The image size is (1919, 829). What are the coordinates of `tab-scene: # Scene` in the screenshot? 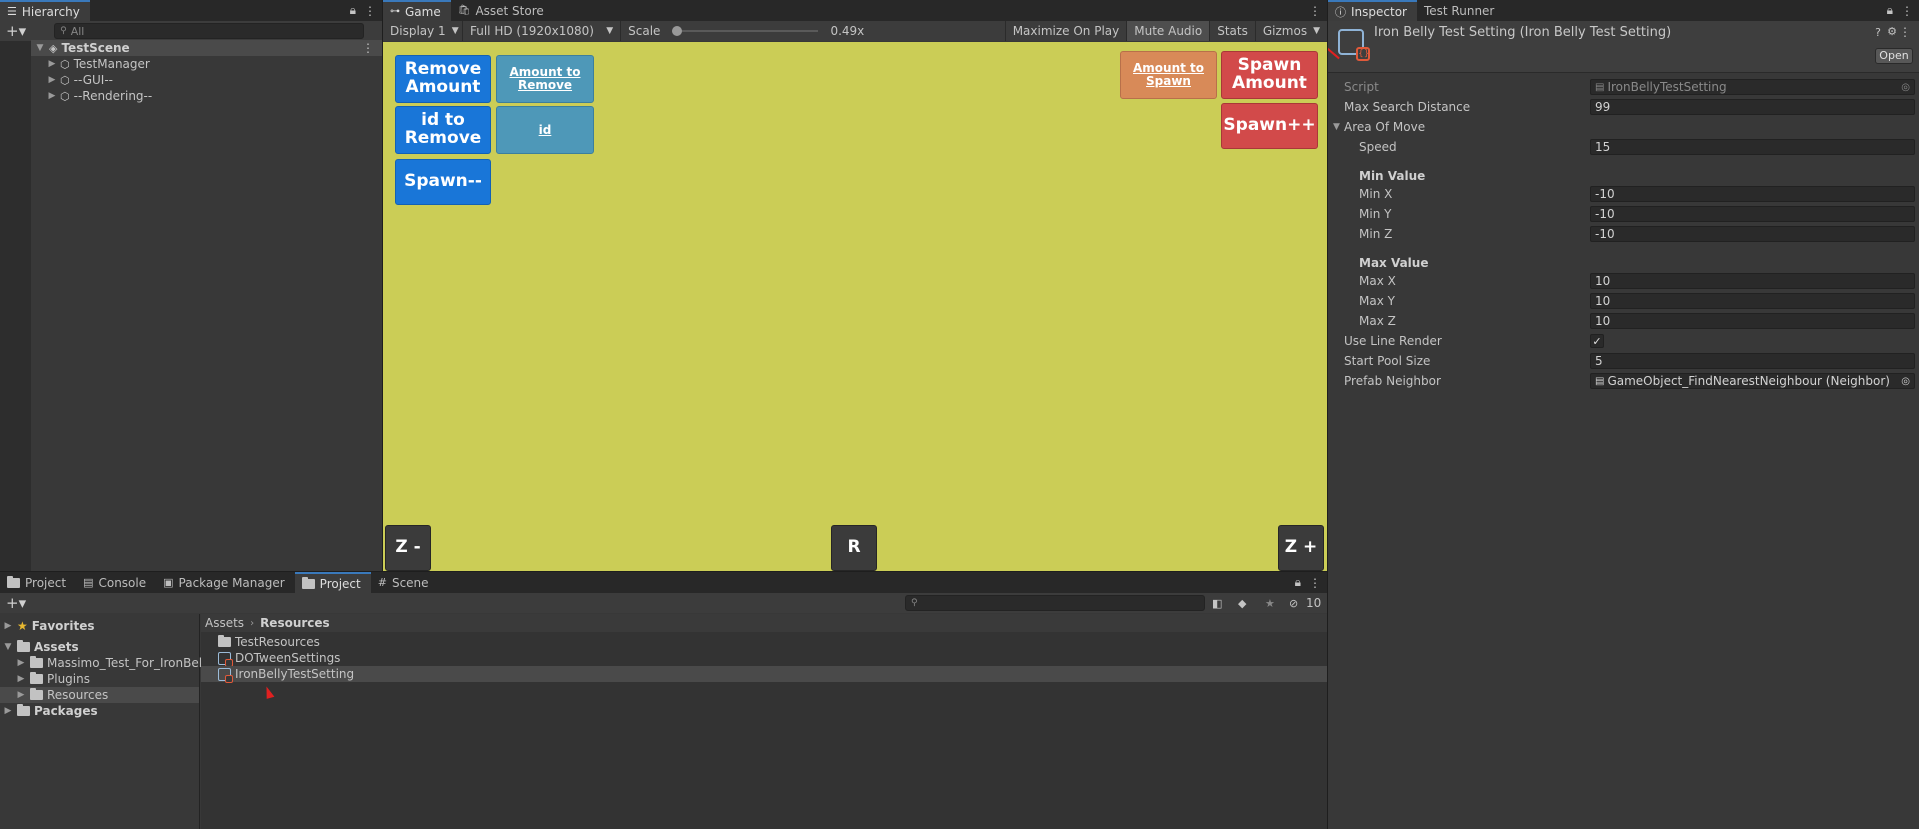 It's located at (405, 582).